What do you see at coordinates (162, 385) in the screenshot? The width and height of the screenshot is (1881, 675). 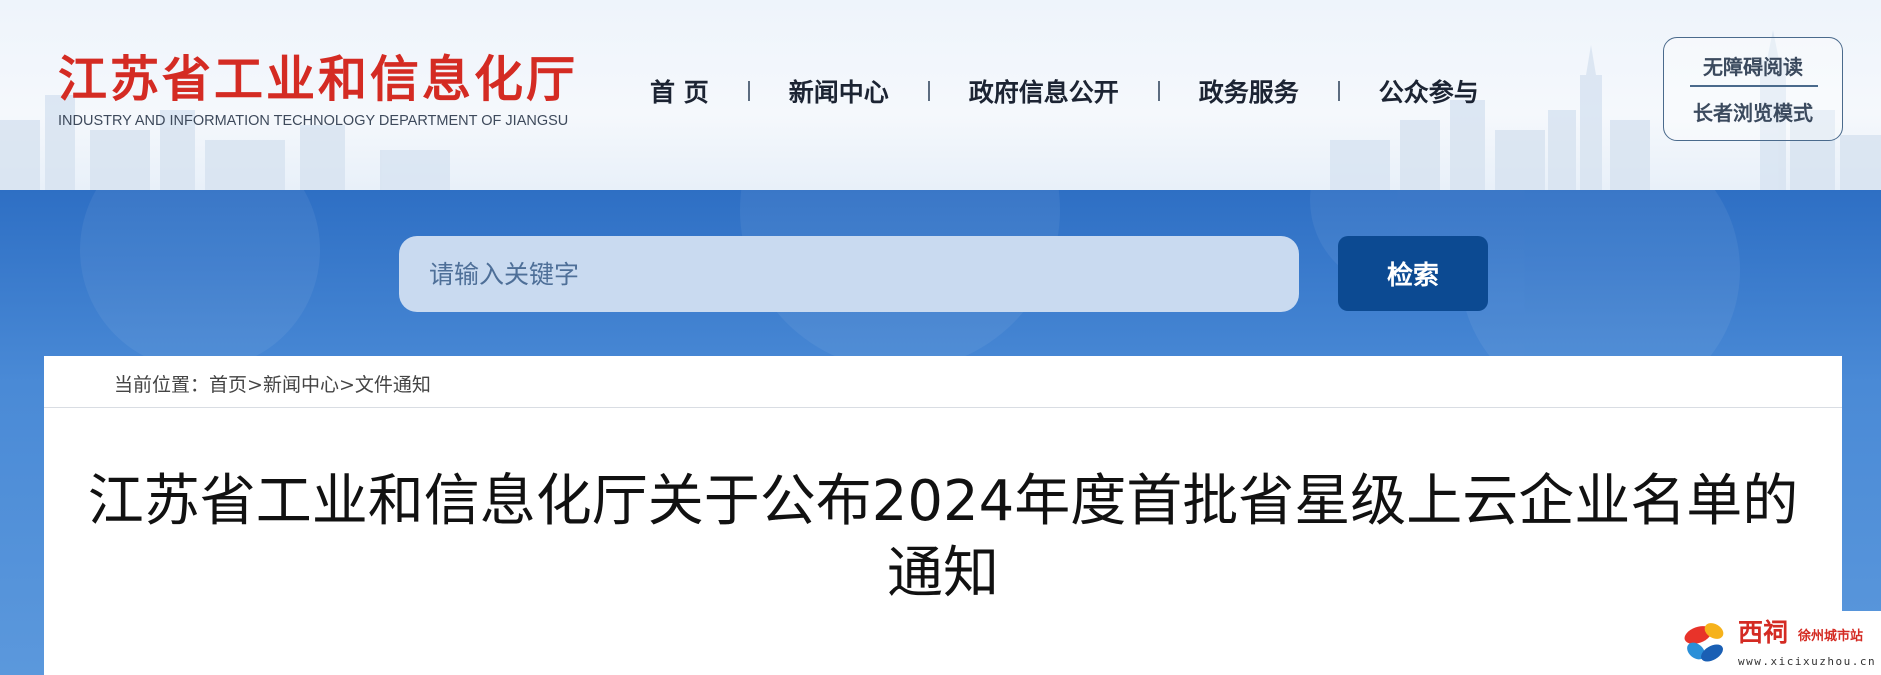 I see `breadcrumb-prefix: 当前位置：` at bounding box center [162, 385].